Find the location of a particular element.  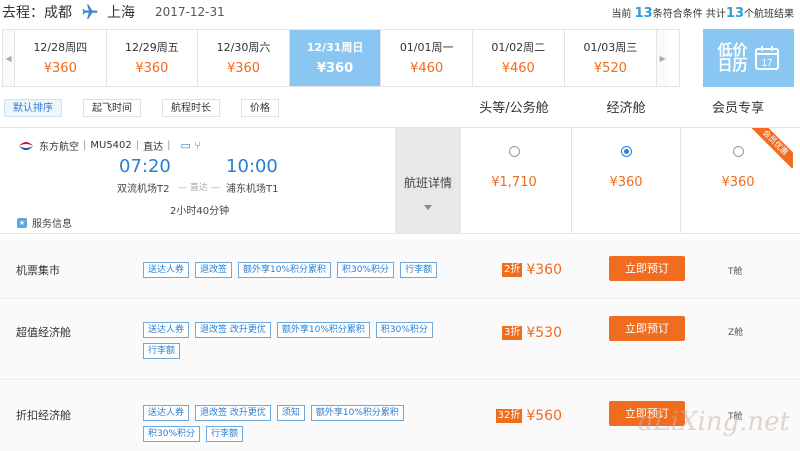

fare-amount: ¥530 is located at coordinates (544, 333).